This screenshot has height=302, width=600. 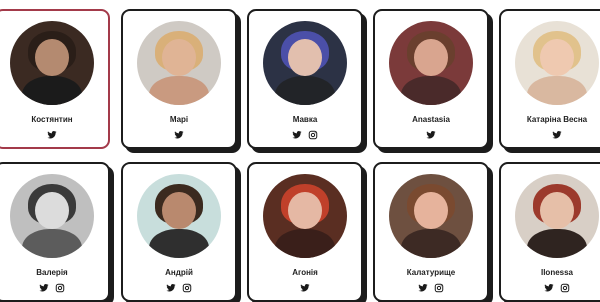 What do you see at coordinates (557, 119) in the screenshot?
I see `profile-name: Катаріна Весна` at bounding box center [557, 119].